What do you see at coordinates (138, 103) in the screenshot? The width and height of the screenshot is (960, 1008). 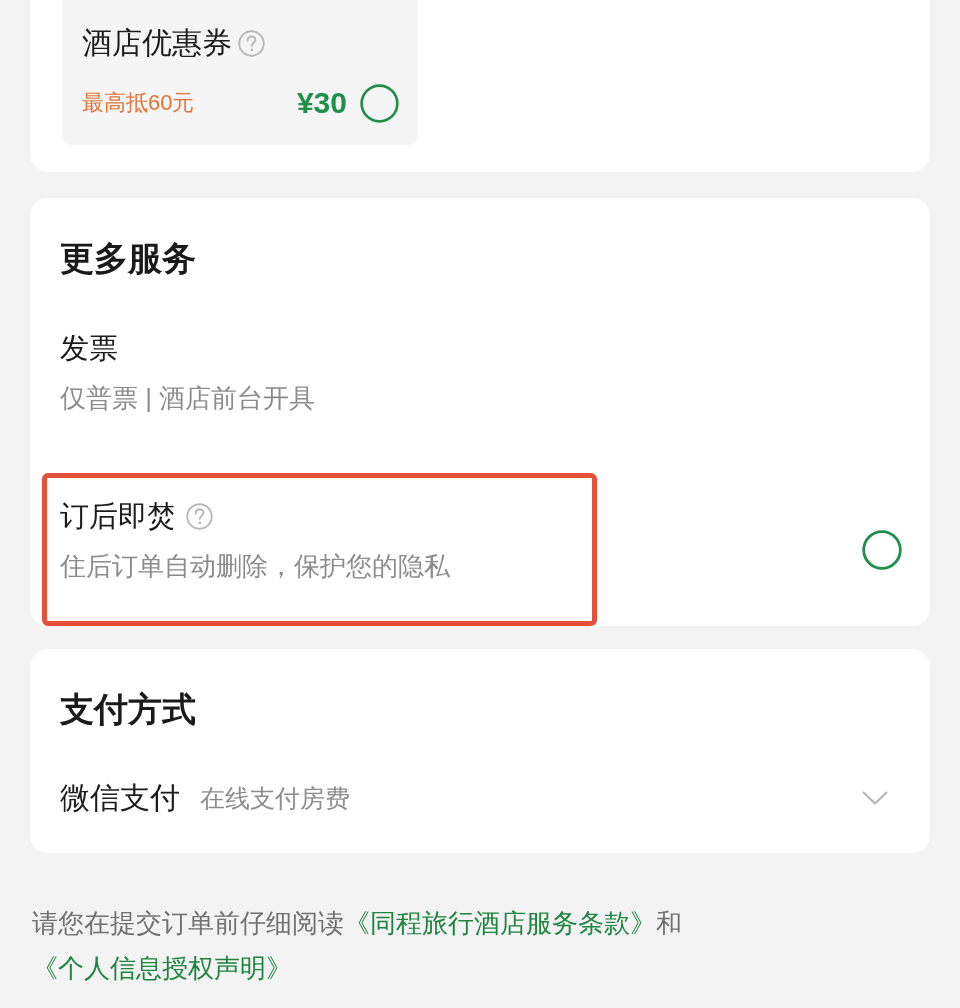 I see `coupon-limit: 最高抵60元` at bounding box center [138, 103].